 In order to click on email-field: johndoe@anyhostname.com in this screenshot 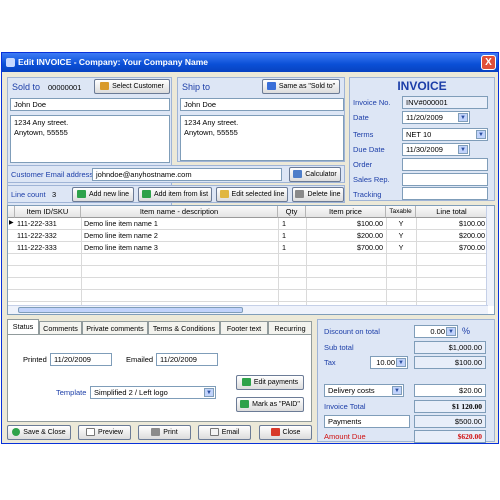, I will do `click(187, 174)`.